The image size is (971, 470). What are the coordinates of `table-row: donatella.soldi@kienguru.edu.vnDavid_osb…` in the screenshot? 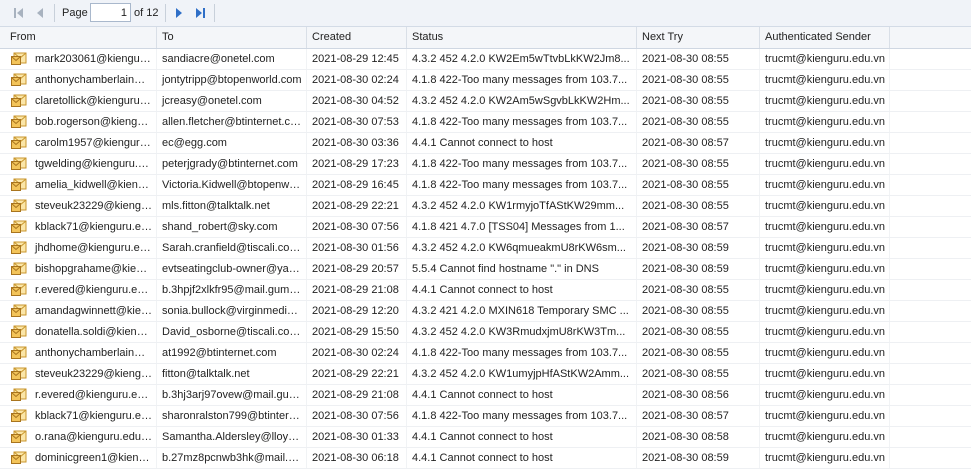 It's located at (485, 332).